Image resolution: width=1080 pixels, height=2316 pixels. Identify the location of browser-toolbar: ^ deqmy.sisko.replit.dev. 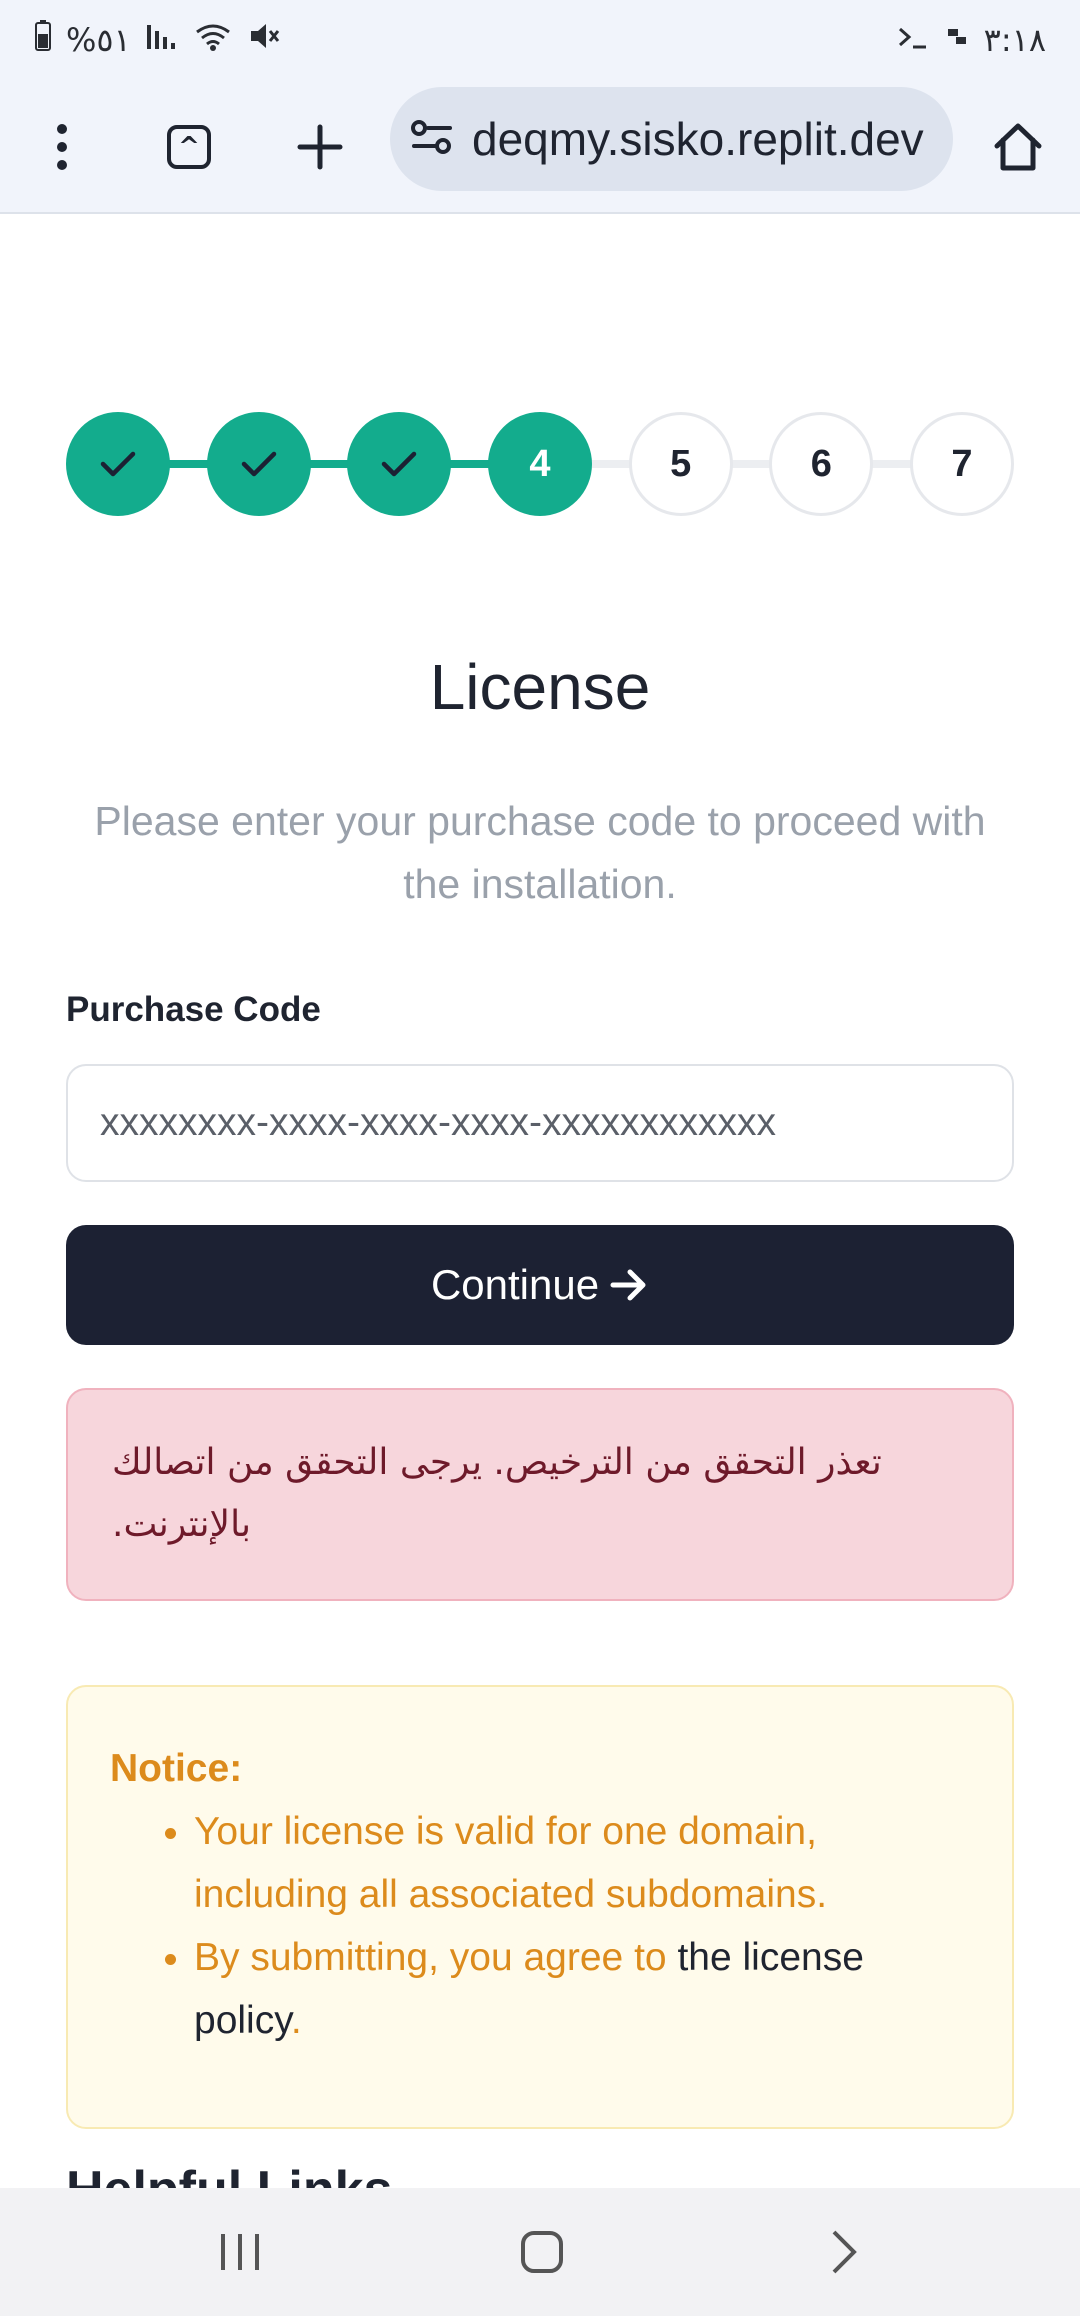
(540, 147).